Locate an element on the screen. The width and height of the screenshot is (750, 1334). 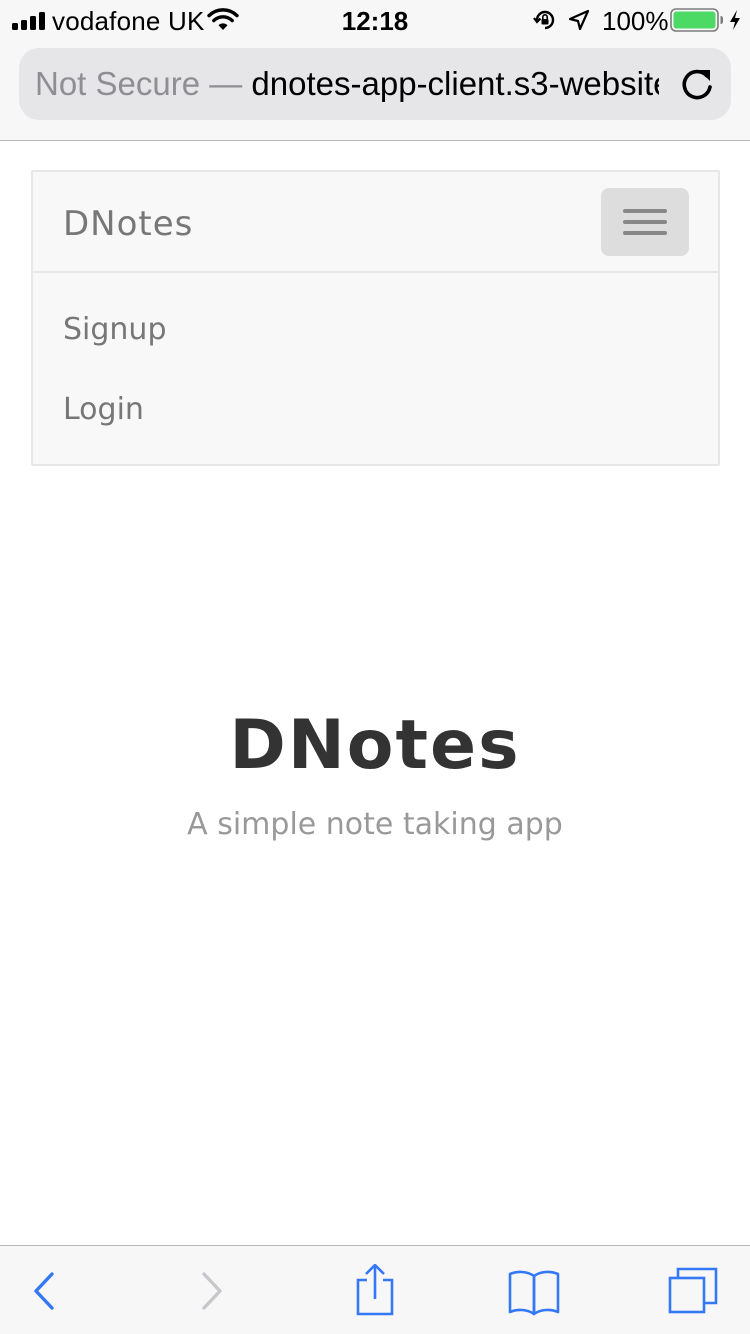
tabs-button is located at coordinates (692, 1290).